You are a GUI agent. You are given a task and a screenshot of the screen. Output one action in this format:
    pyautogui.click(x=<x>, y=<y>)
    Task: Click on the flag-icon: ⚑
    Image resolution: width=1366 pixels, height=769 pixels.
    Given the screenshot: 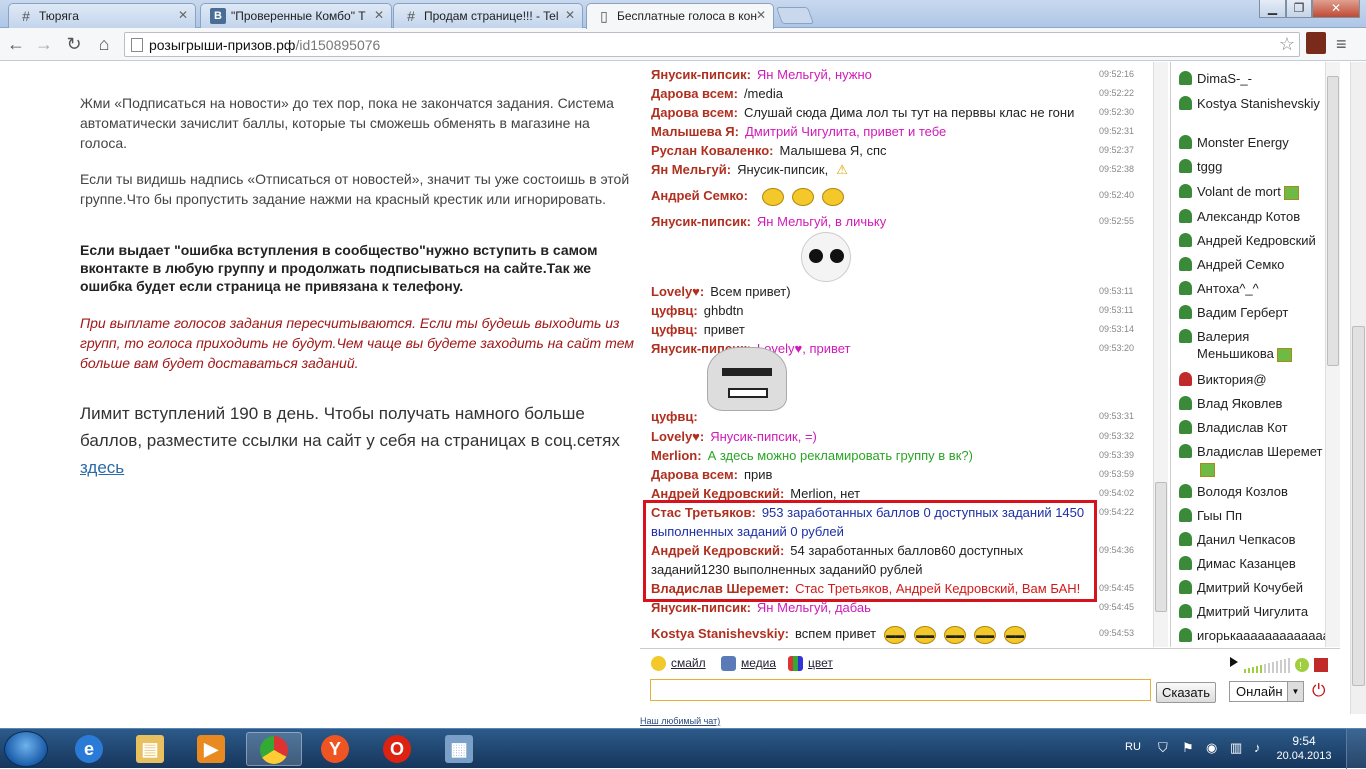 What is the action you would take?
    pyautogui.click(x=1188, y=748)
    